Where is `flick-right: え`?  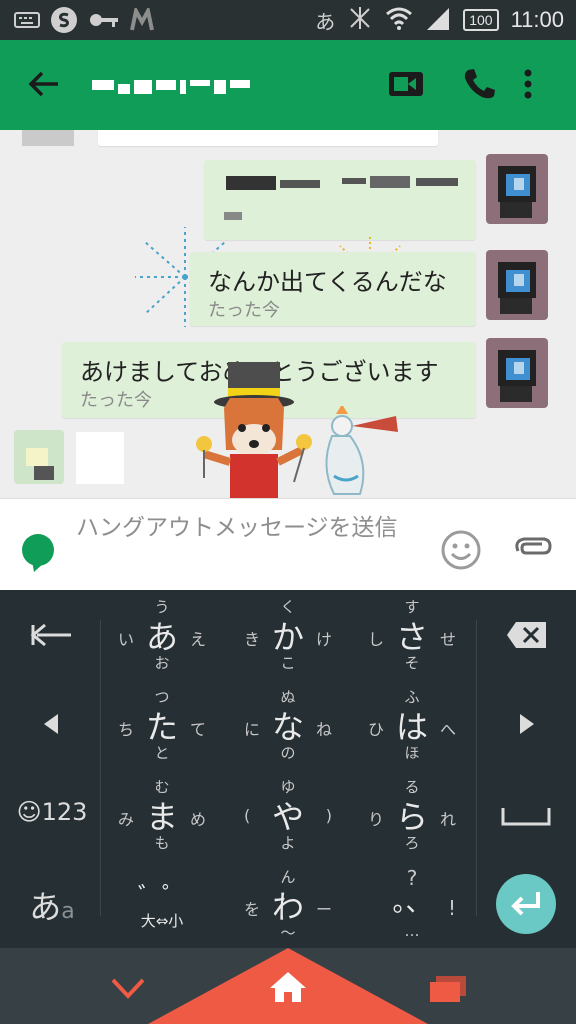 flick-right: え is located at coordinates (197, 639).